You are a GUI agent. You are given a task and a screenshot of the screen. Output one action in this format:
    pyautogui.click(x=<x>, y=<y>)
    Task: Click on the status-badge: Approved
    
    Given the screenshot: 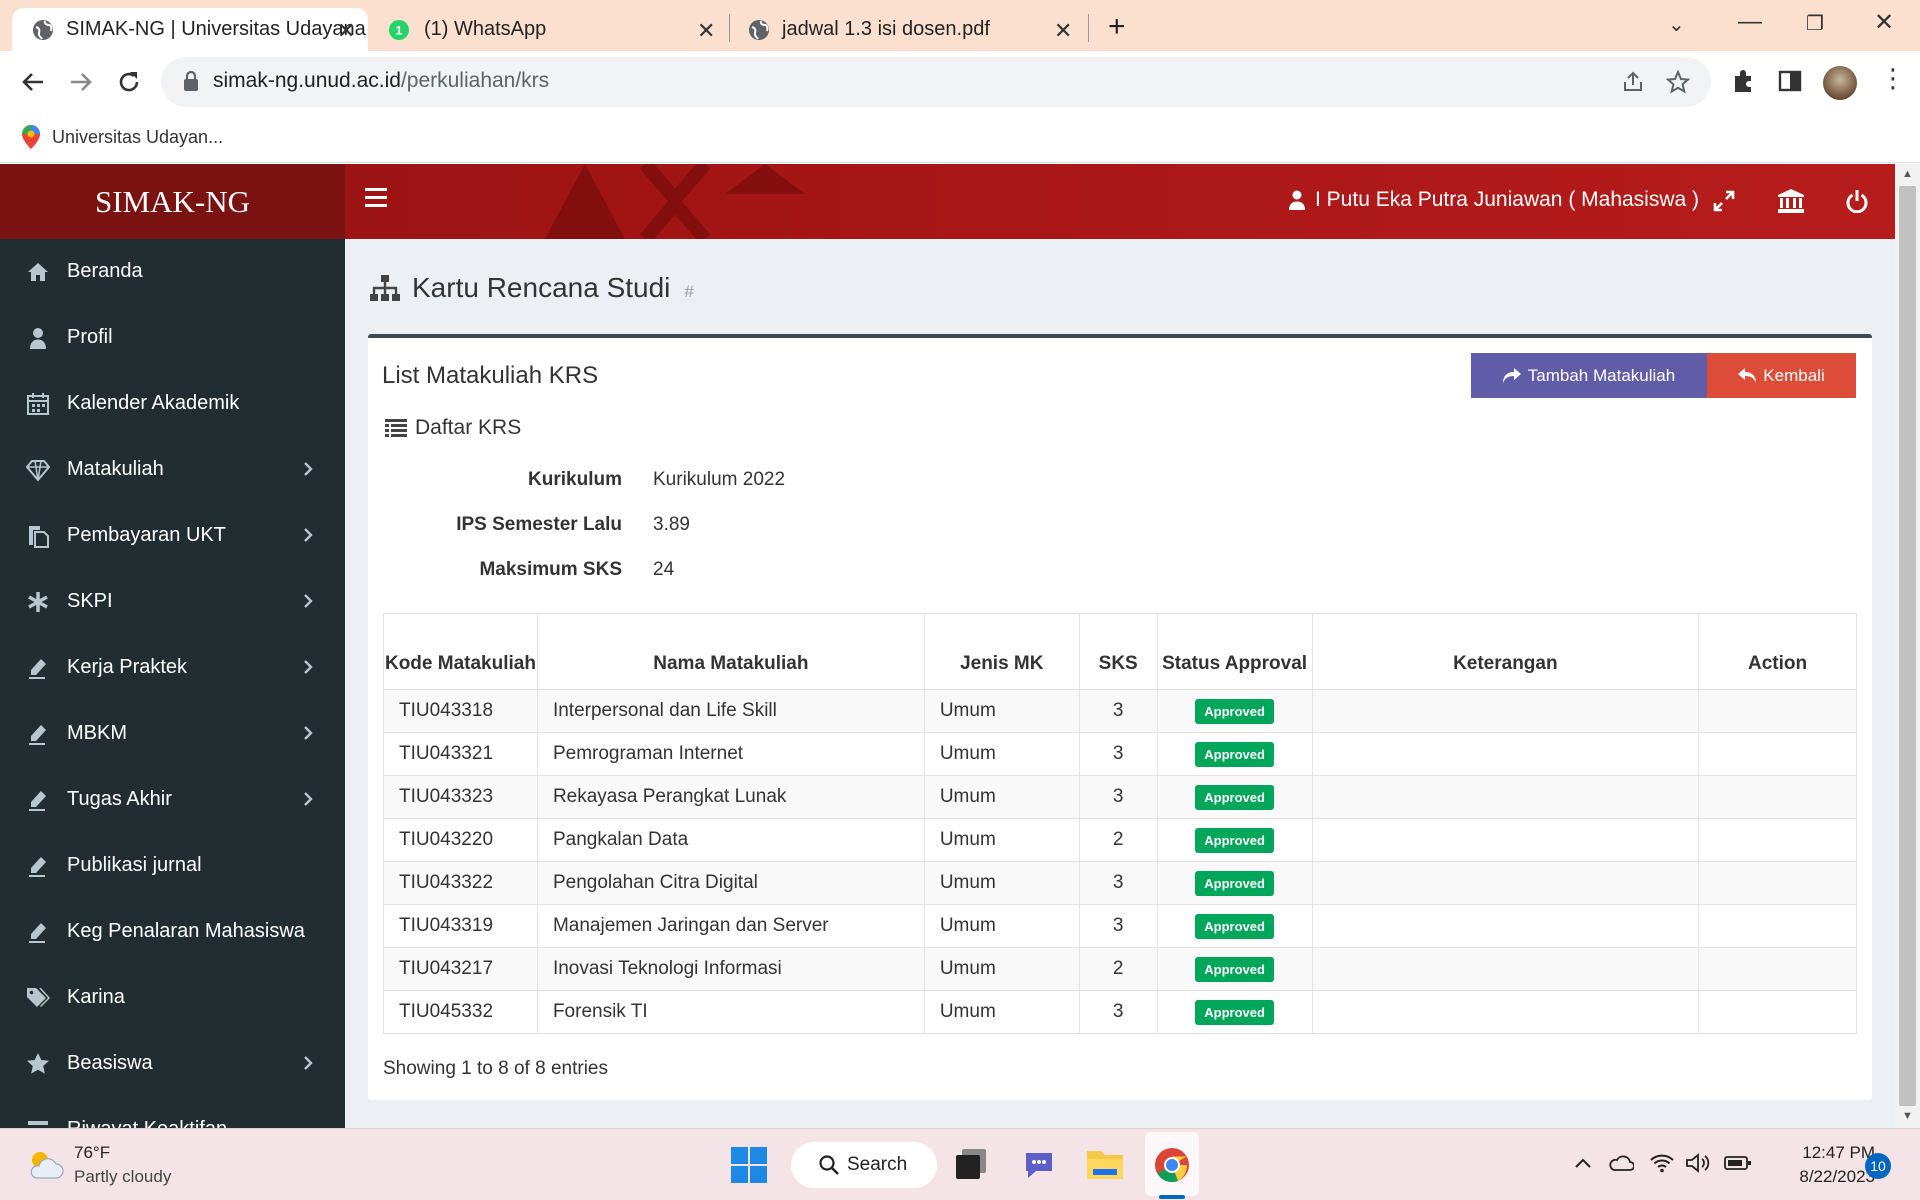 What is the action you would take?
    pyautogui.click(x=1234, y=1012)
    